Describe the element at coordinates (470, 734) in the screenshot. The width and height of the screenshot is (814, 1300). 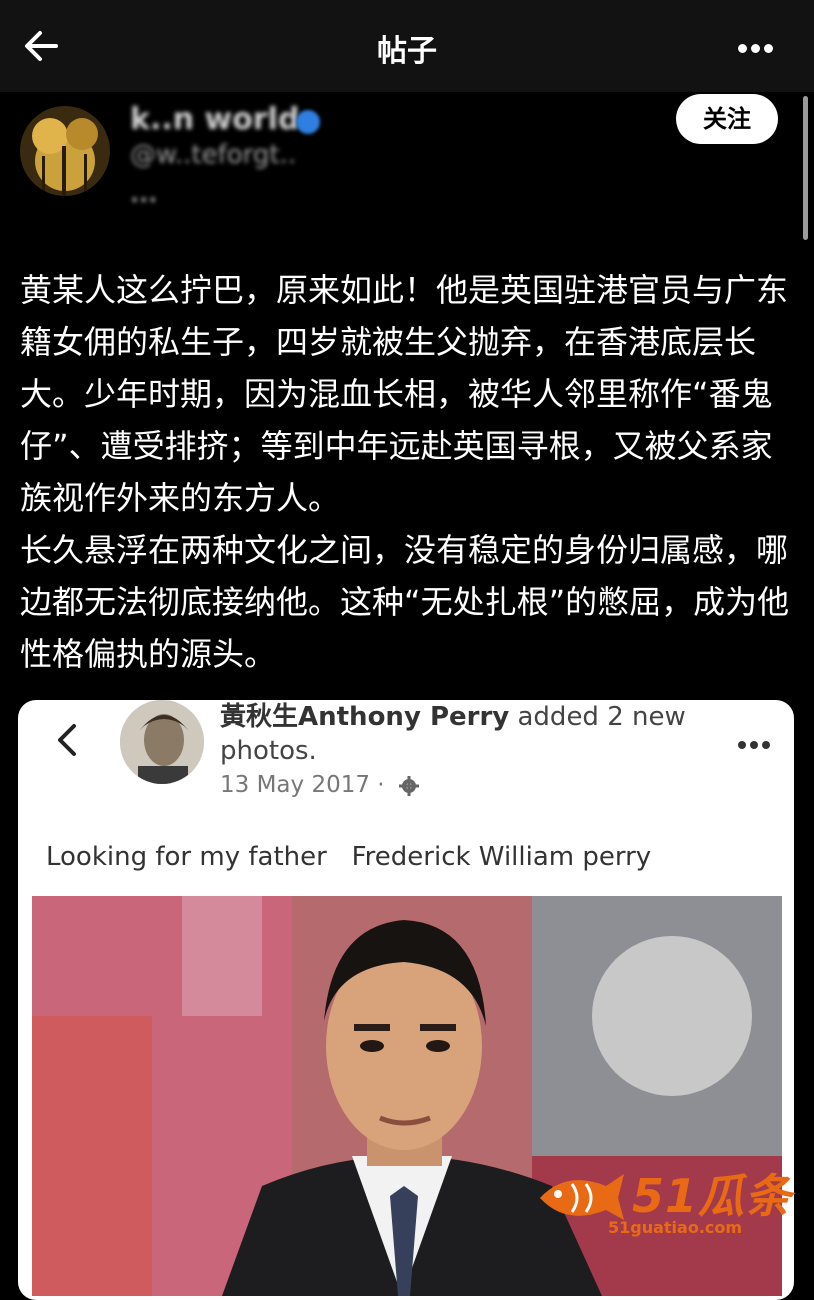
I see `embed-post-header: 黃秋生Anthony Perry added 2 new photos.` at that location.